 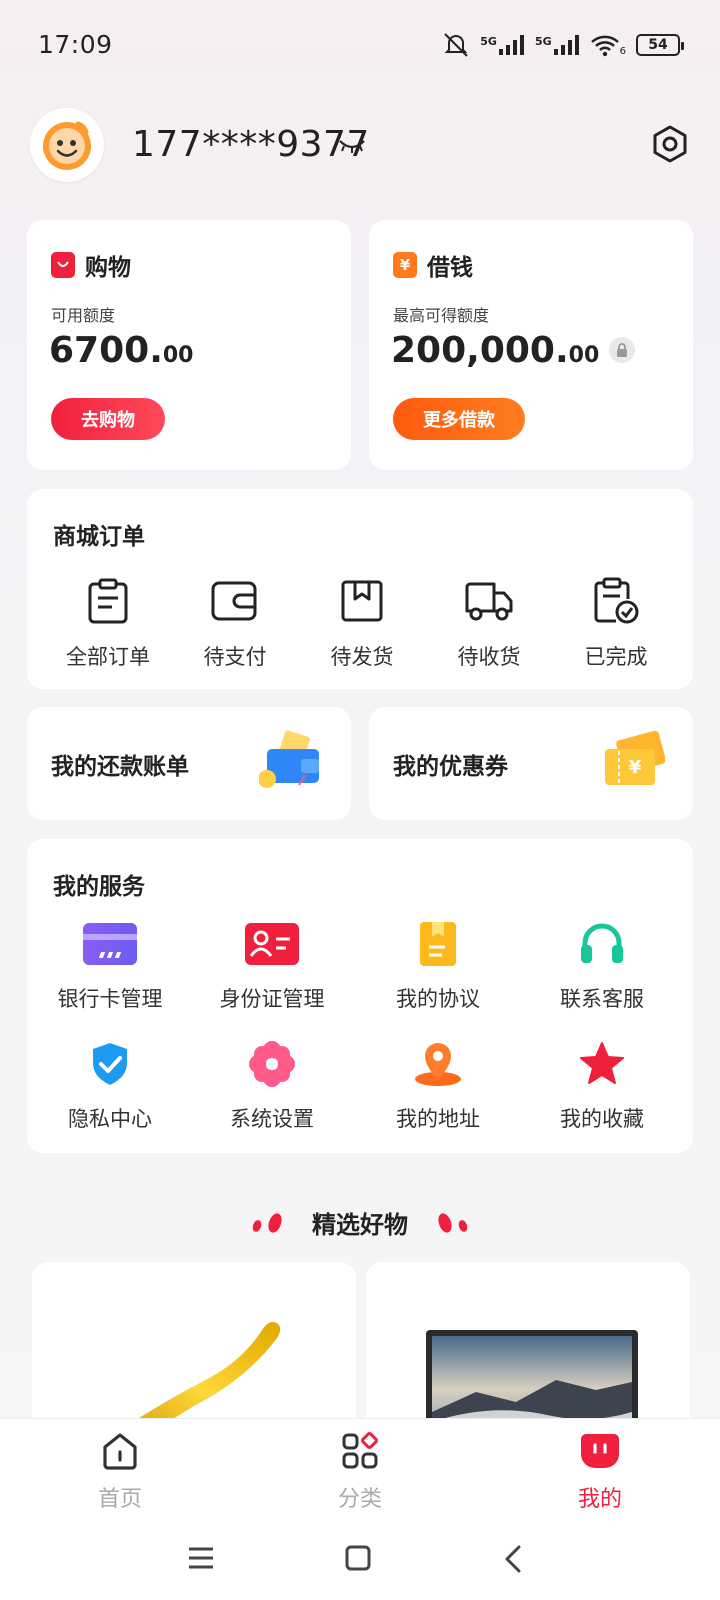 I want to click on order-completed: 已完成, so click(x=616, y=622).